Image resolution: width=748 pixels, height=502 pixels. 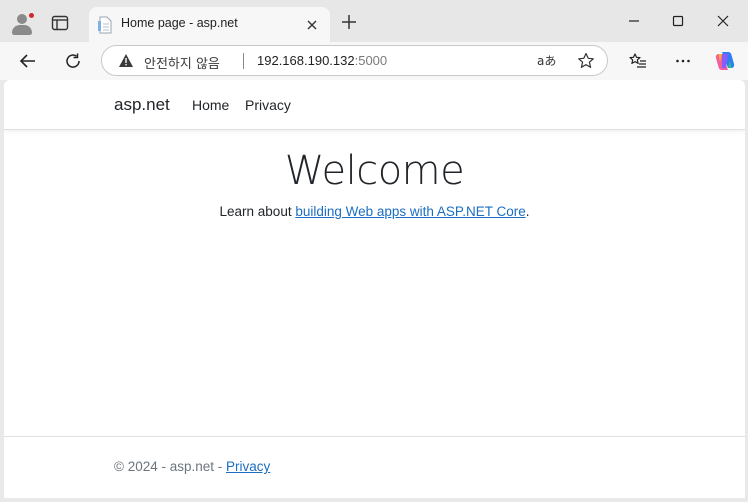 I want to click on maximize-icon, so click(x=678, y=21).